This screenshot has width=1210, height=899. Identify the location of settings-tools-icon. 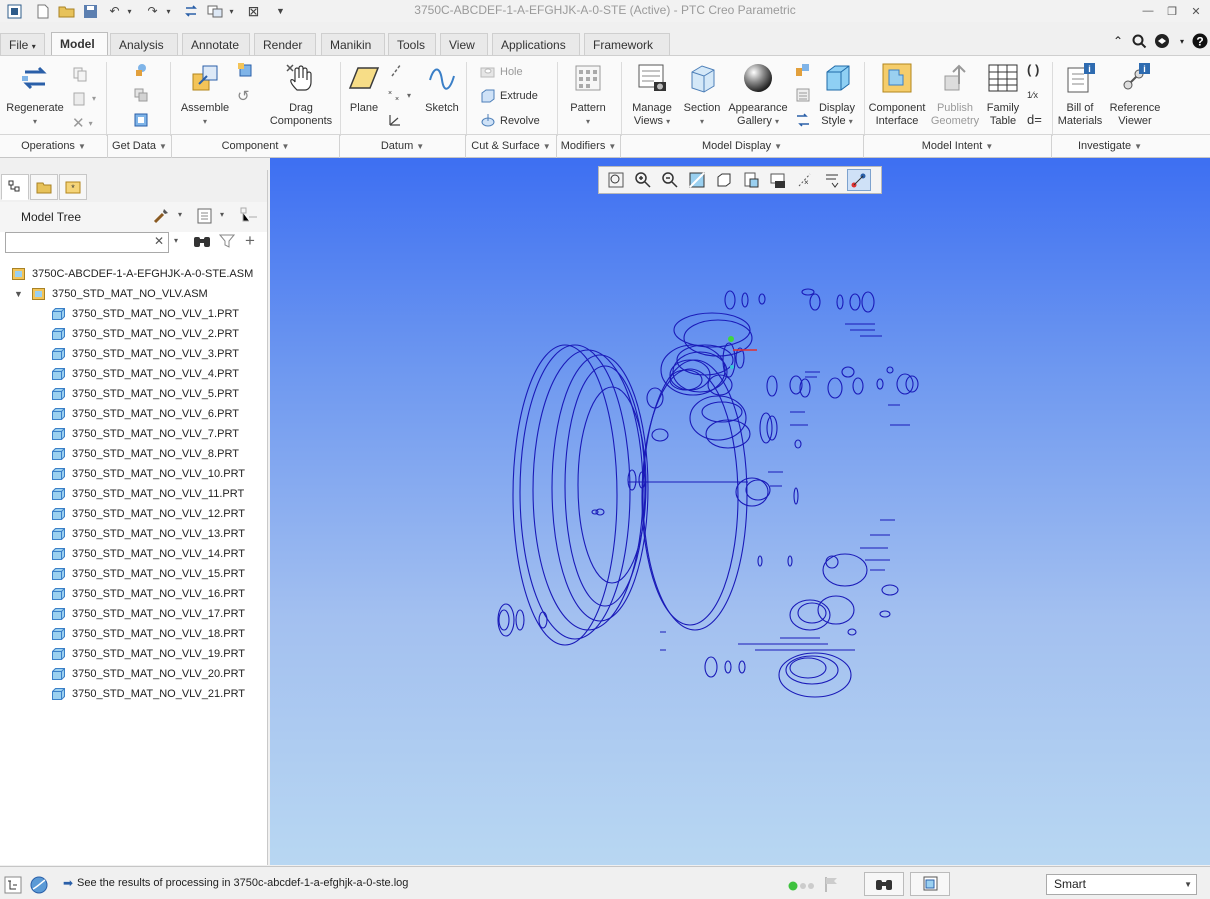
(161, 217).